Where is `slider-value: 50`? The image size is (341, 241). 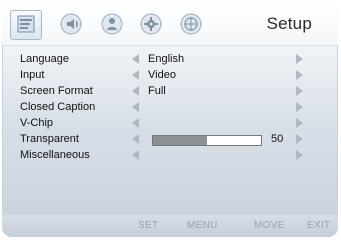
slider-value: 50 is located at coordinates (277, 139).